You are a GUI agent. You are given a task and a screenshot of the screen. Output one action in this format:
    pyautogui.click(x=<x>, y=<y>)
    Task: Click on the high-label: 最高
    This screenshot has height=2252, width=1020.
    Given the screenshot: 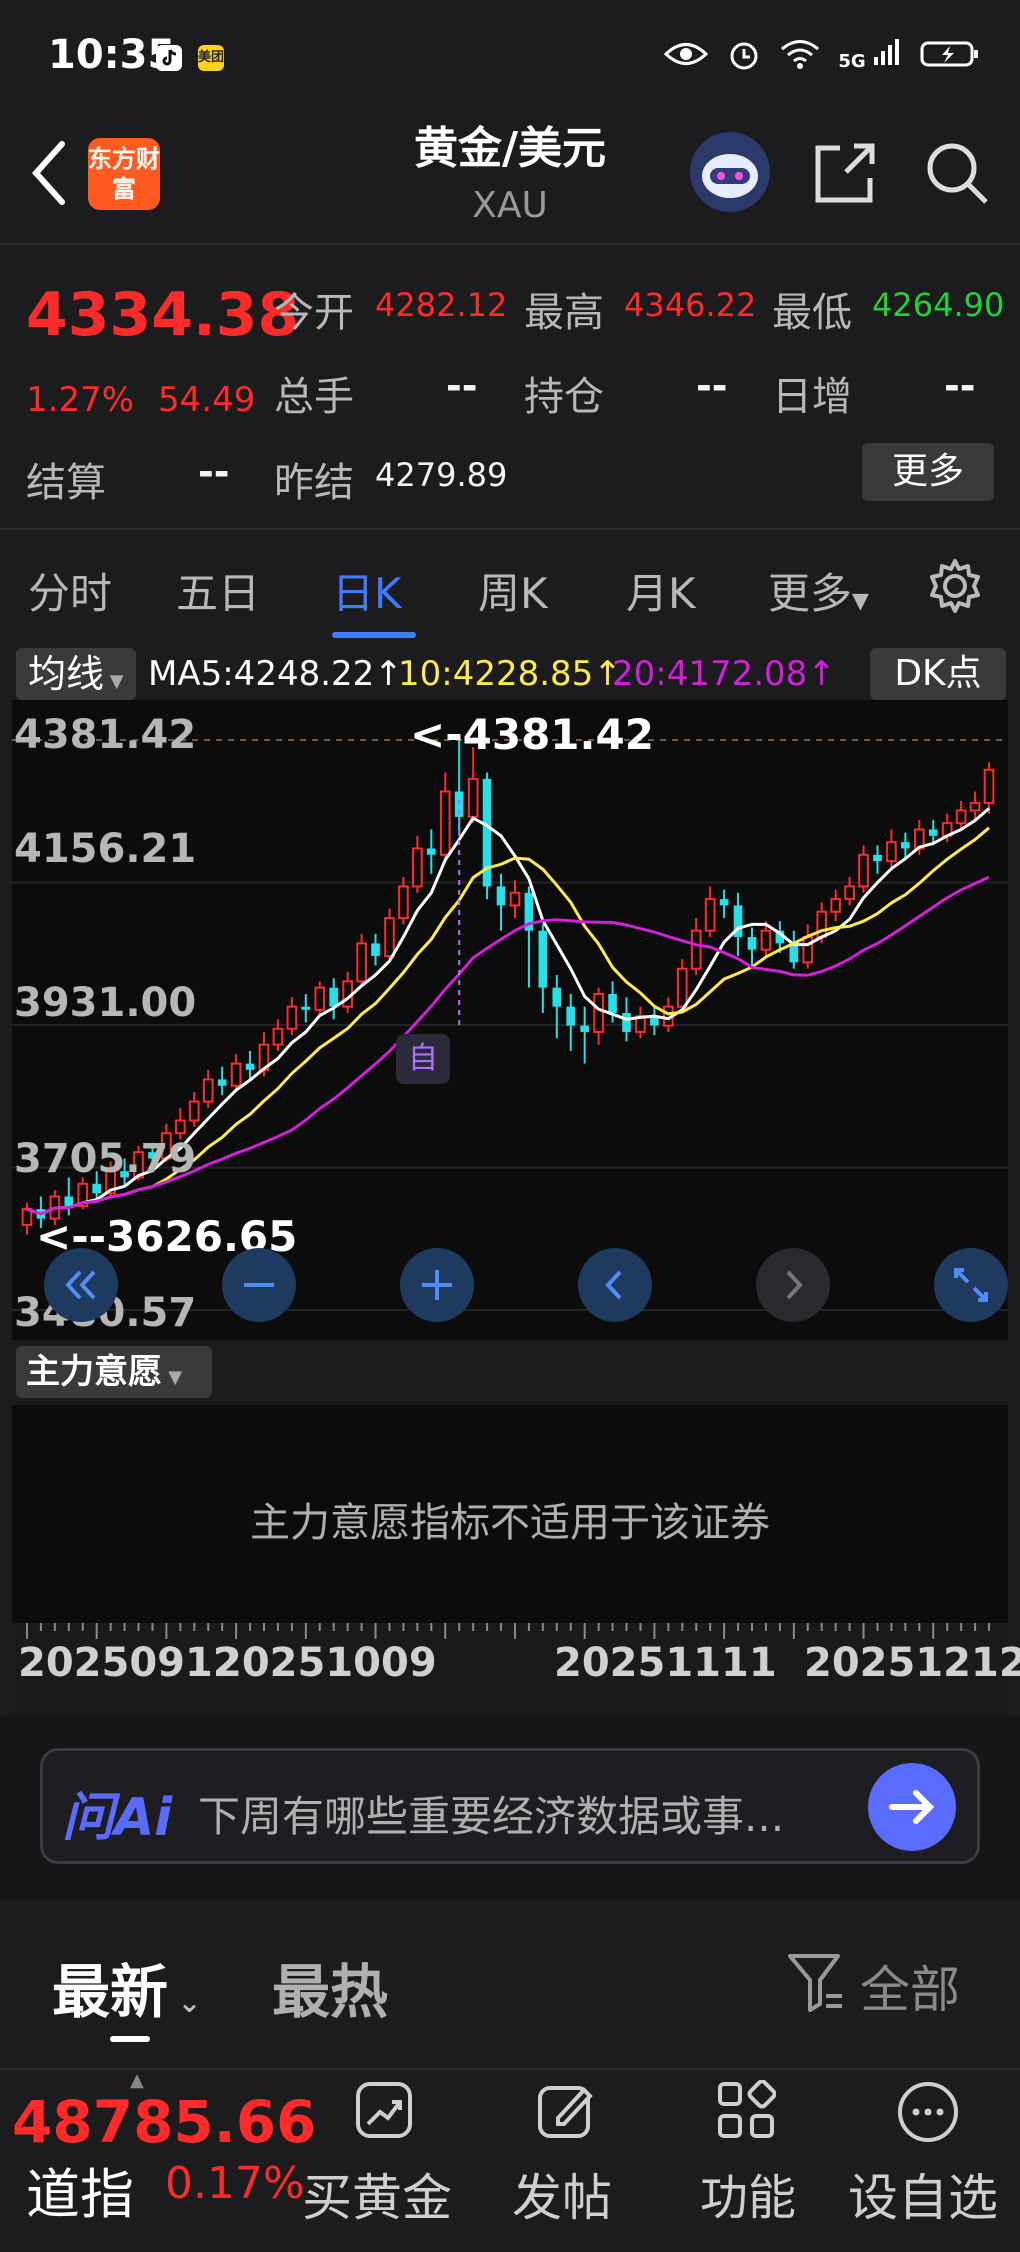 What is the action you would take?
    pyautogui.click(x=564, y=313)
    